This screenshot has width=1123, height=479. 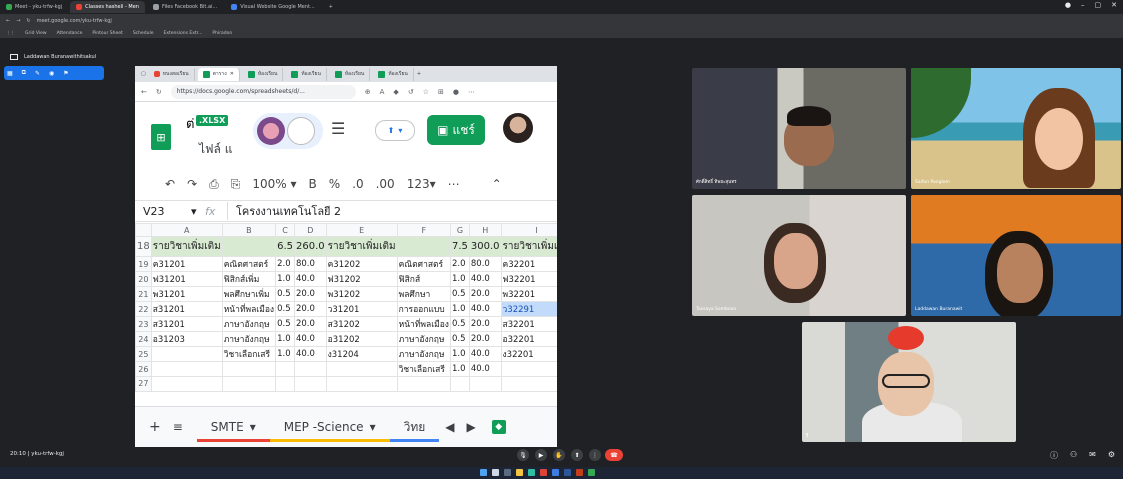 I want to click on browser-tab-active: Classes hasheli - Men, so click(x=107, y=7).